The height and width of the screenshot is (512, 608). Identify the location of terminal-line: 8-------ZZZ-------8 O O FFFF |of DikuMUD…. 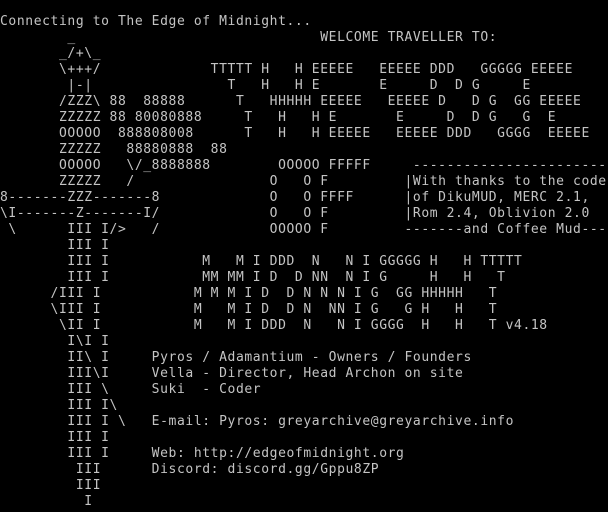
(304, 197).